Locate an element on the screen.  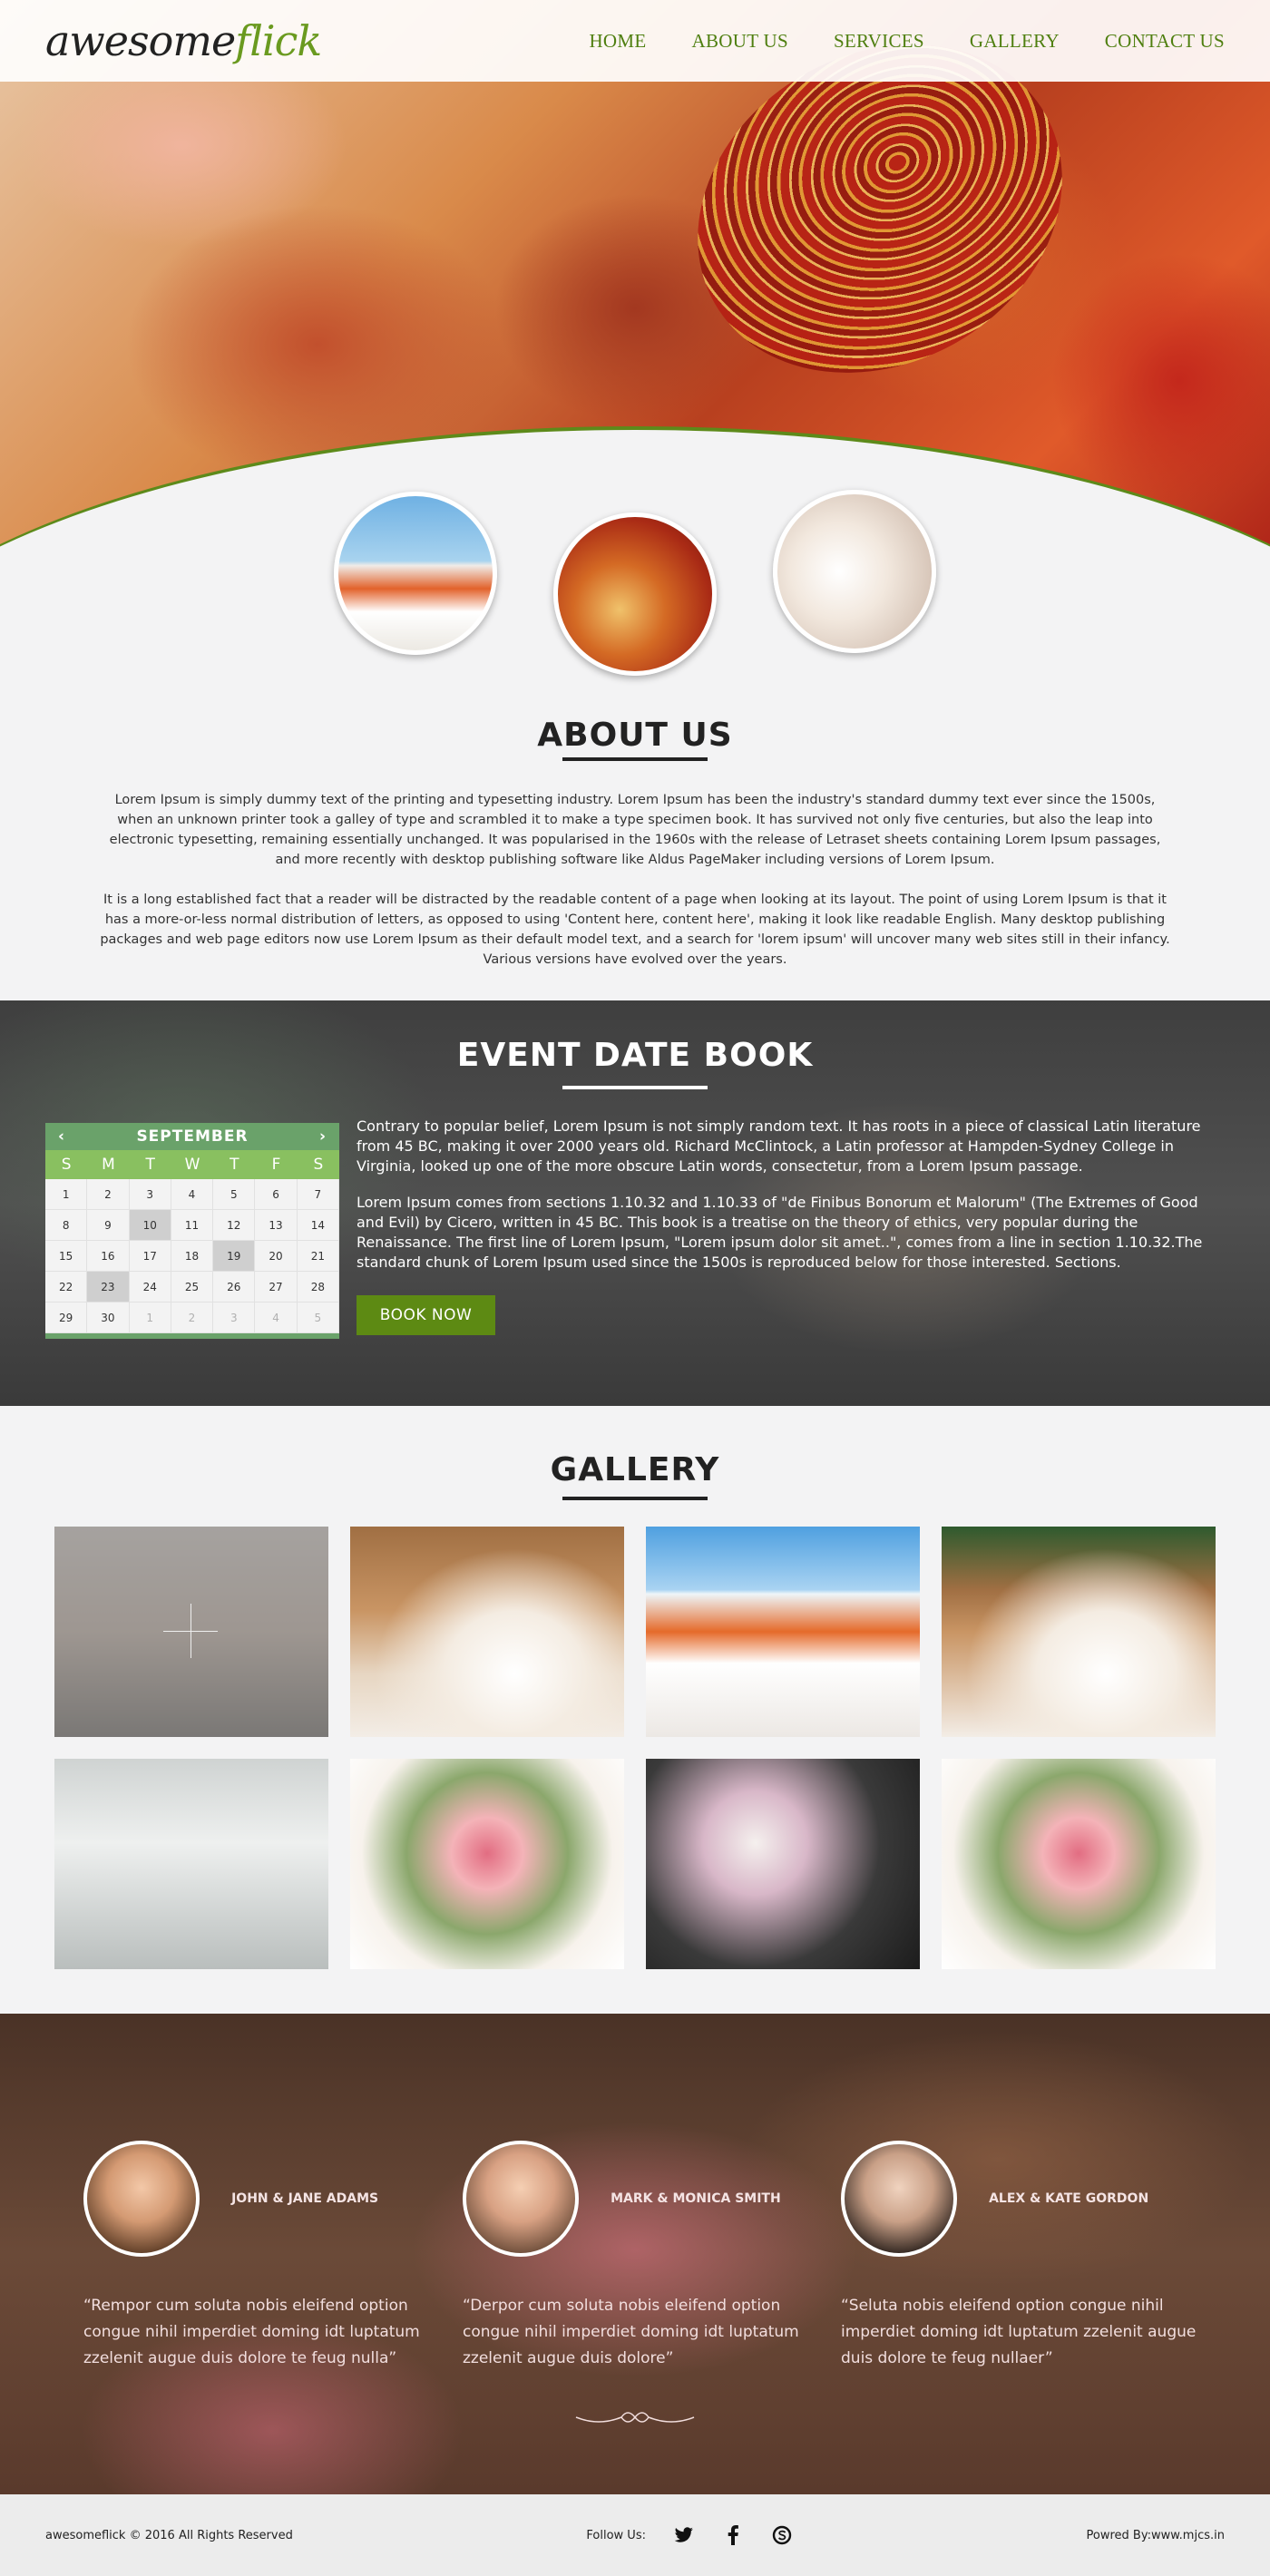
calendar-day: 7 is located at coordinates (318, 1194).